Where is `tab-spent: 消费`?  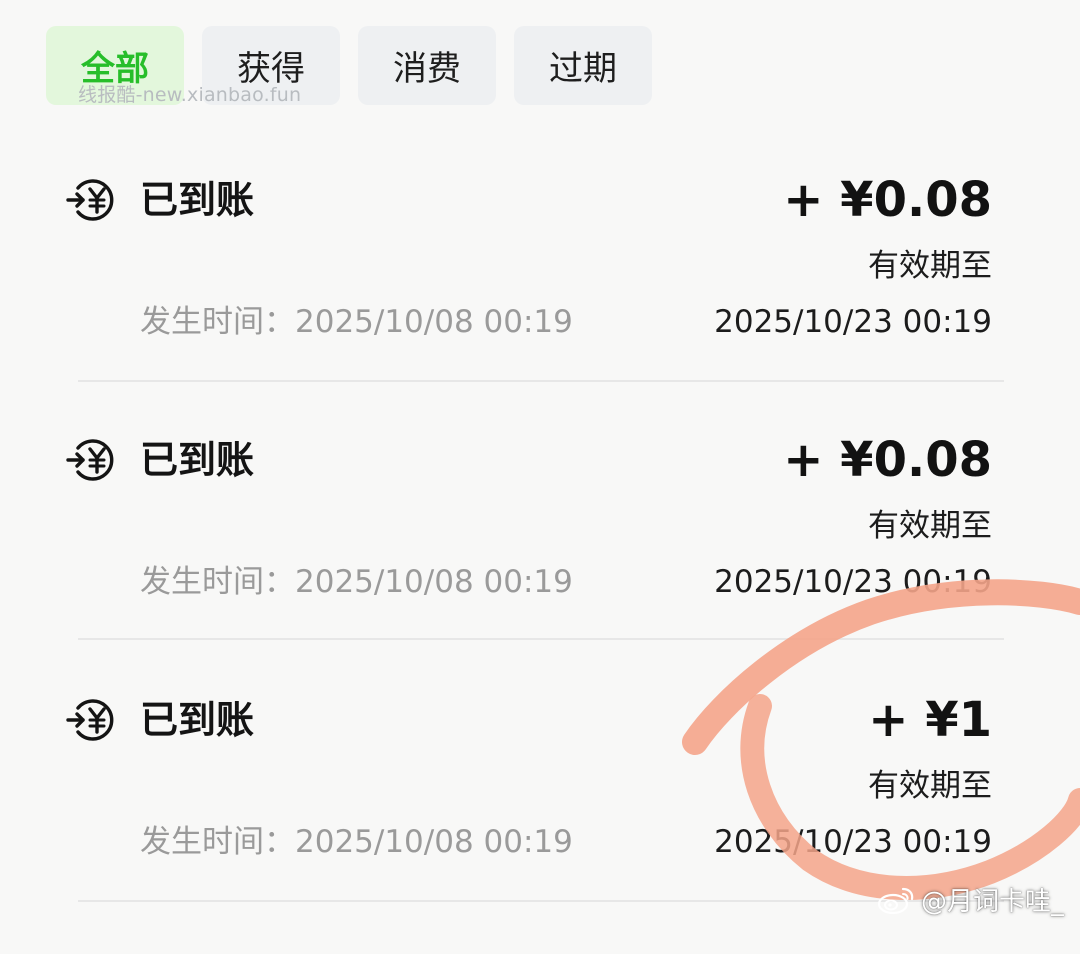
tab-spent: 消费 is located at coordinates (427, 65).